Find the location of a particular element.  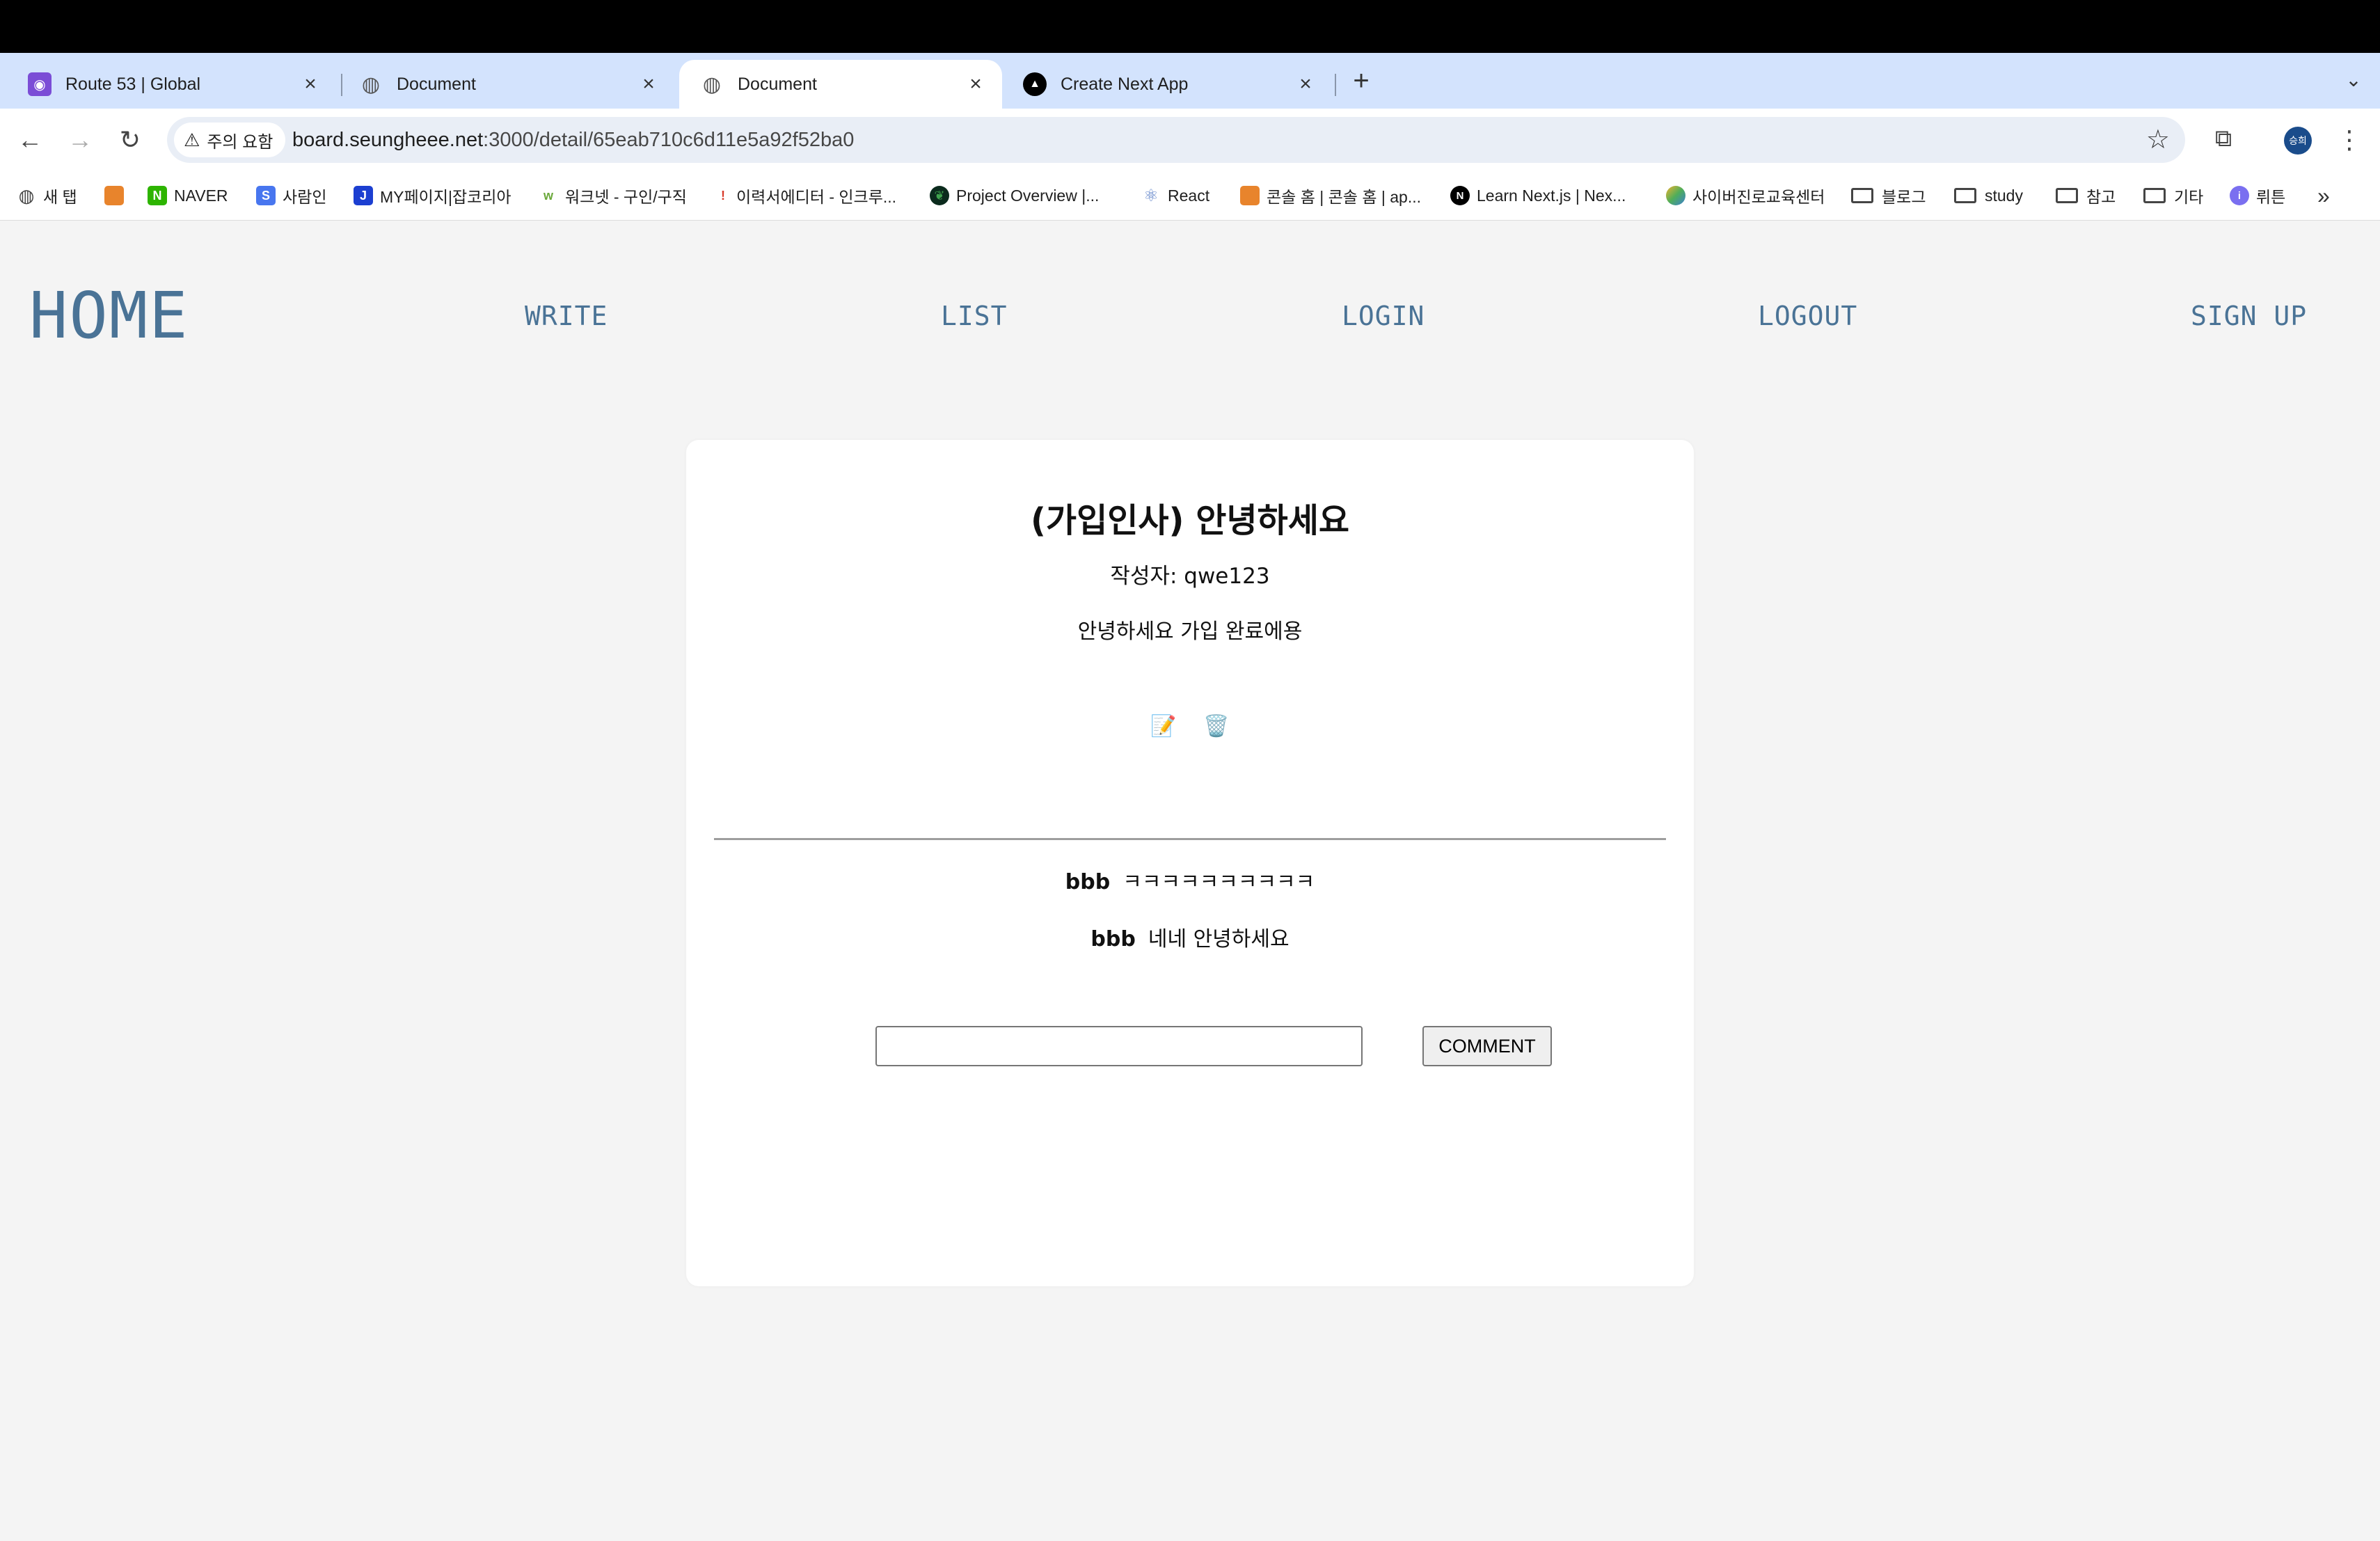

worknet-icon: w is located at coordinates (548, 195).